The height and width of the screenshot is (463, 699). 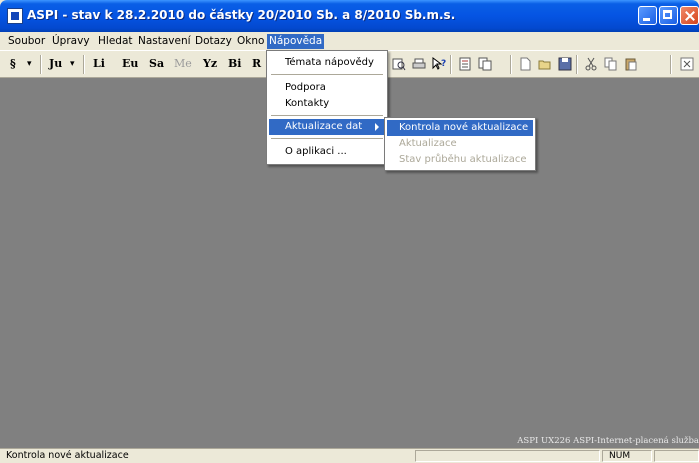 I want to click on toolbar-me-button: Me, so click(x=183, y=63).